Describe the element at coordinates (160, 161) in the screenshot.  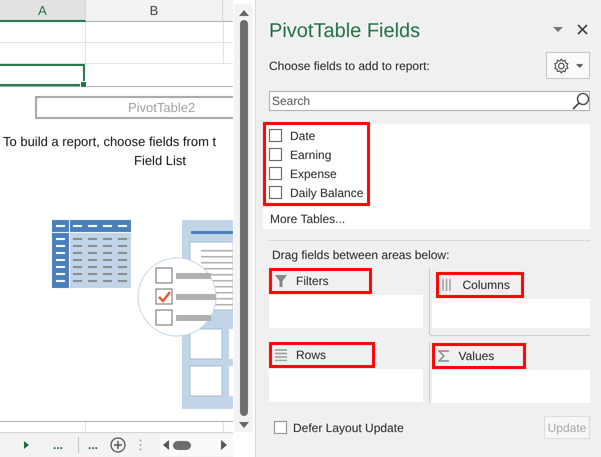
I see `instruction-text: Field List` at that location.